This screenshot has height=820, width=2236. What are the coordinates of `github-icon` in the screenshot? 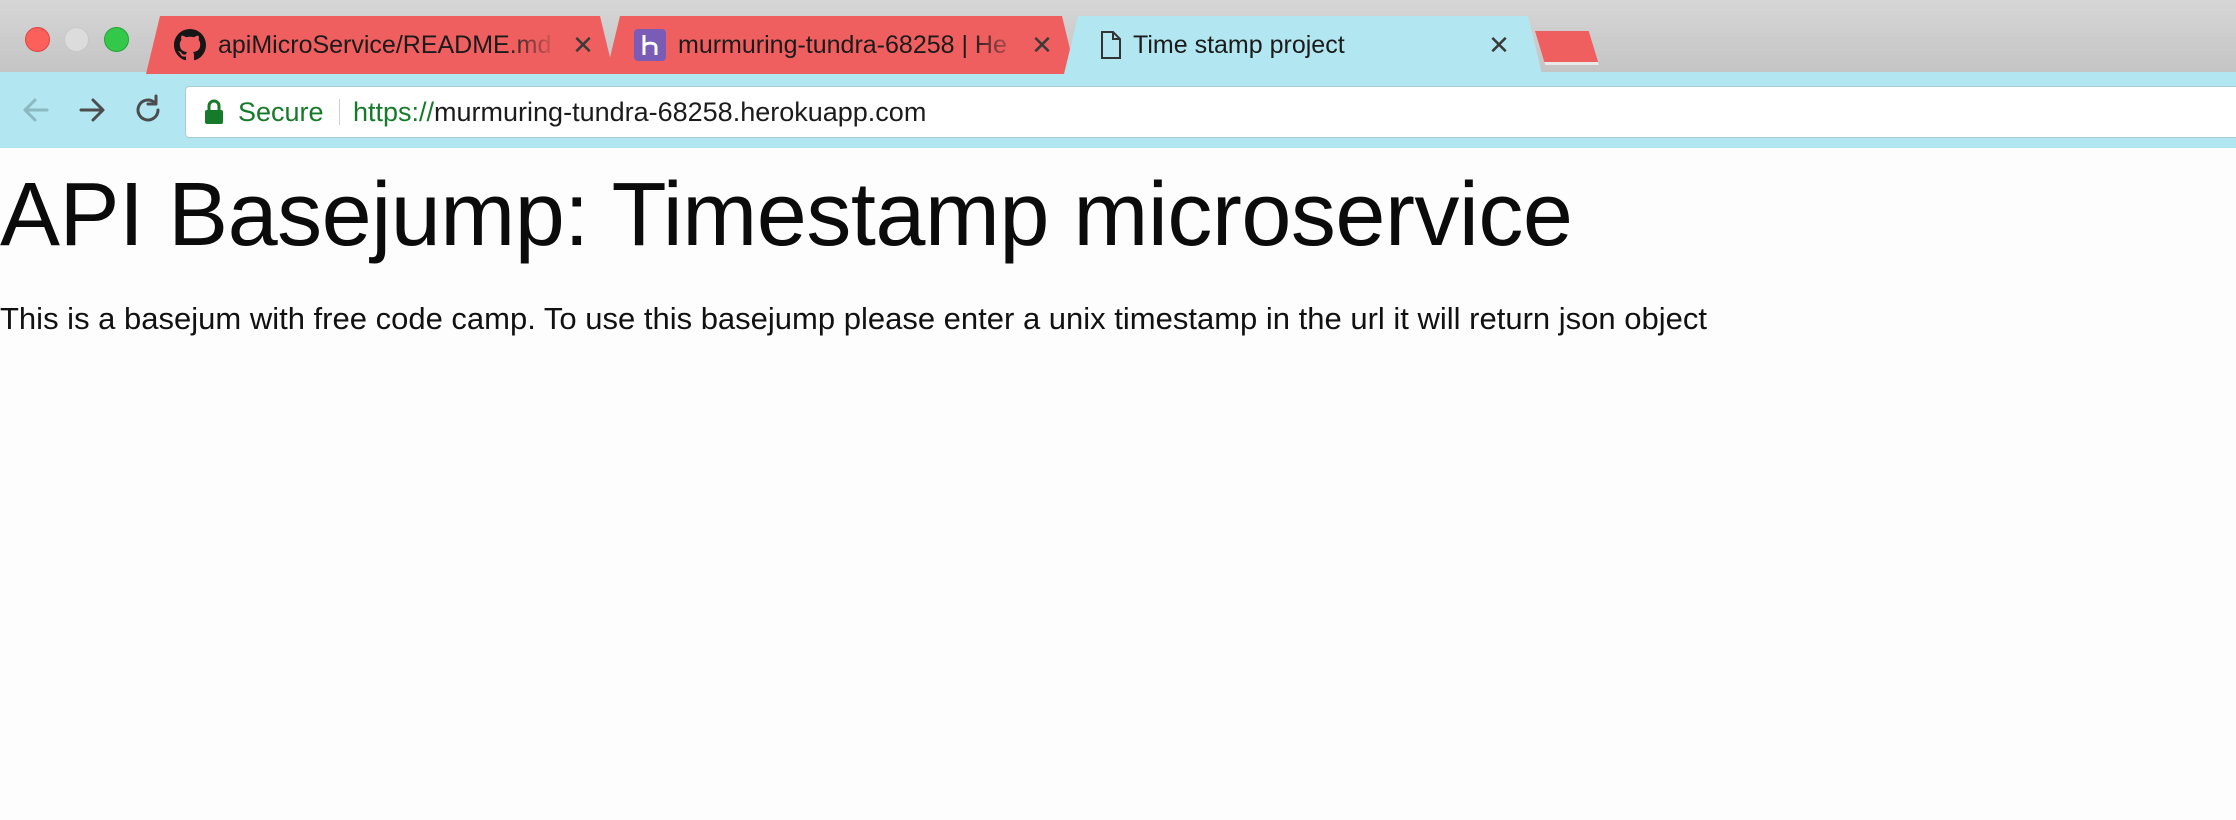 It's located at (190, 45).